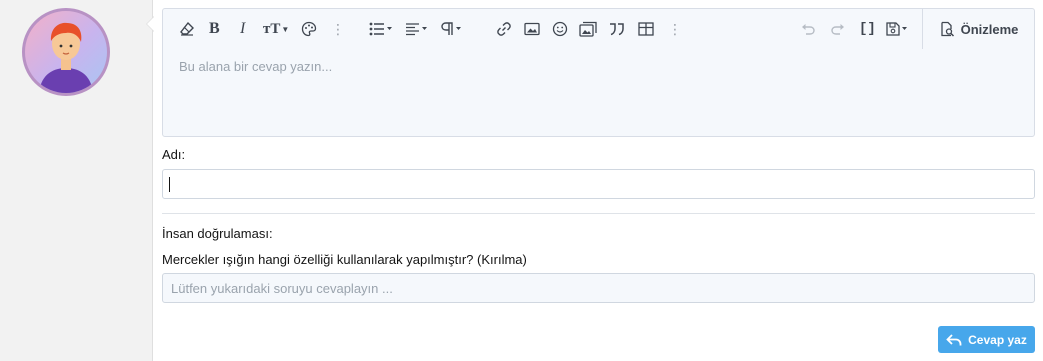 Image resolution: width=1043 pixels, height=361 pixels. I want to click on editor-toolbar: B I ᴛT ▼ ⋮ ⋮ [] Önizleme, so click(598, 29).